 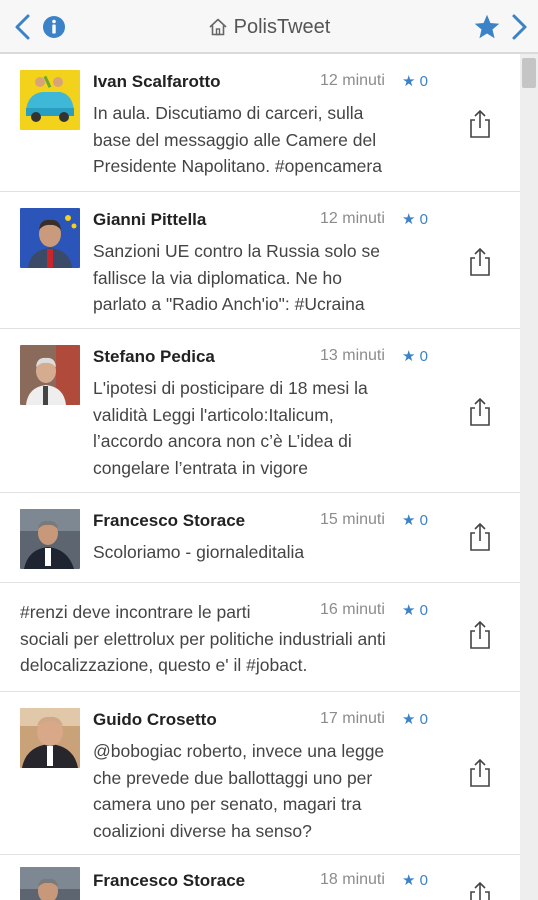 What do you see at coordinates (529, 73) in the screenshot?
I see `scrollbar-thumb` at bounding box center [529, 73].